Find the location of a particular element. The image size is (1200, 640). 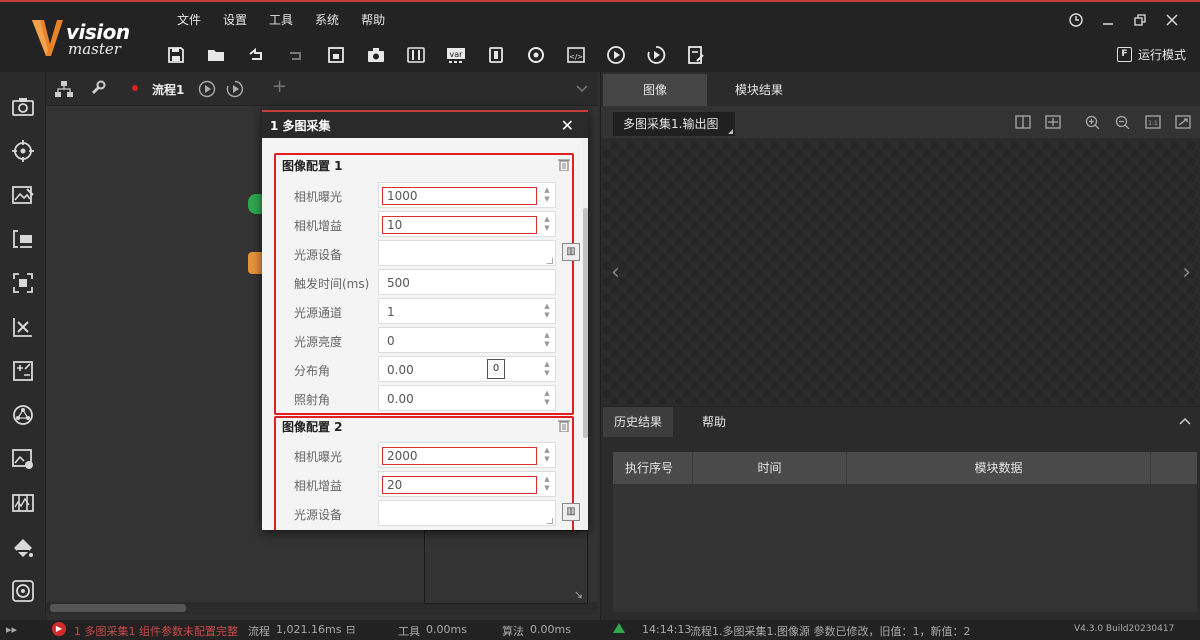

column-module-data: 模块数据 is located at coordinates (999, 468).